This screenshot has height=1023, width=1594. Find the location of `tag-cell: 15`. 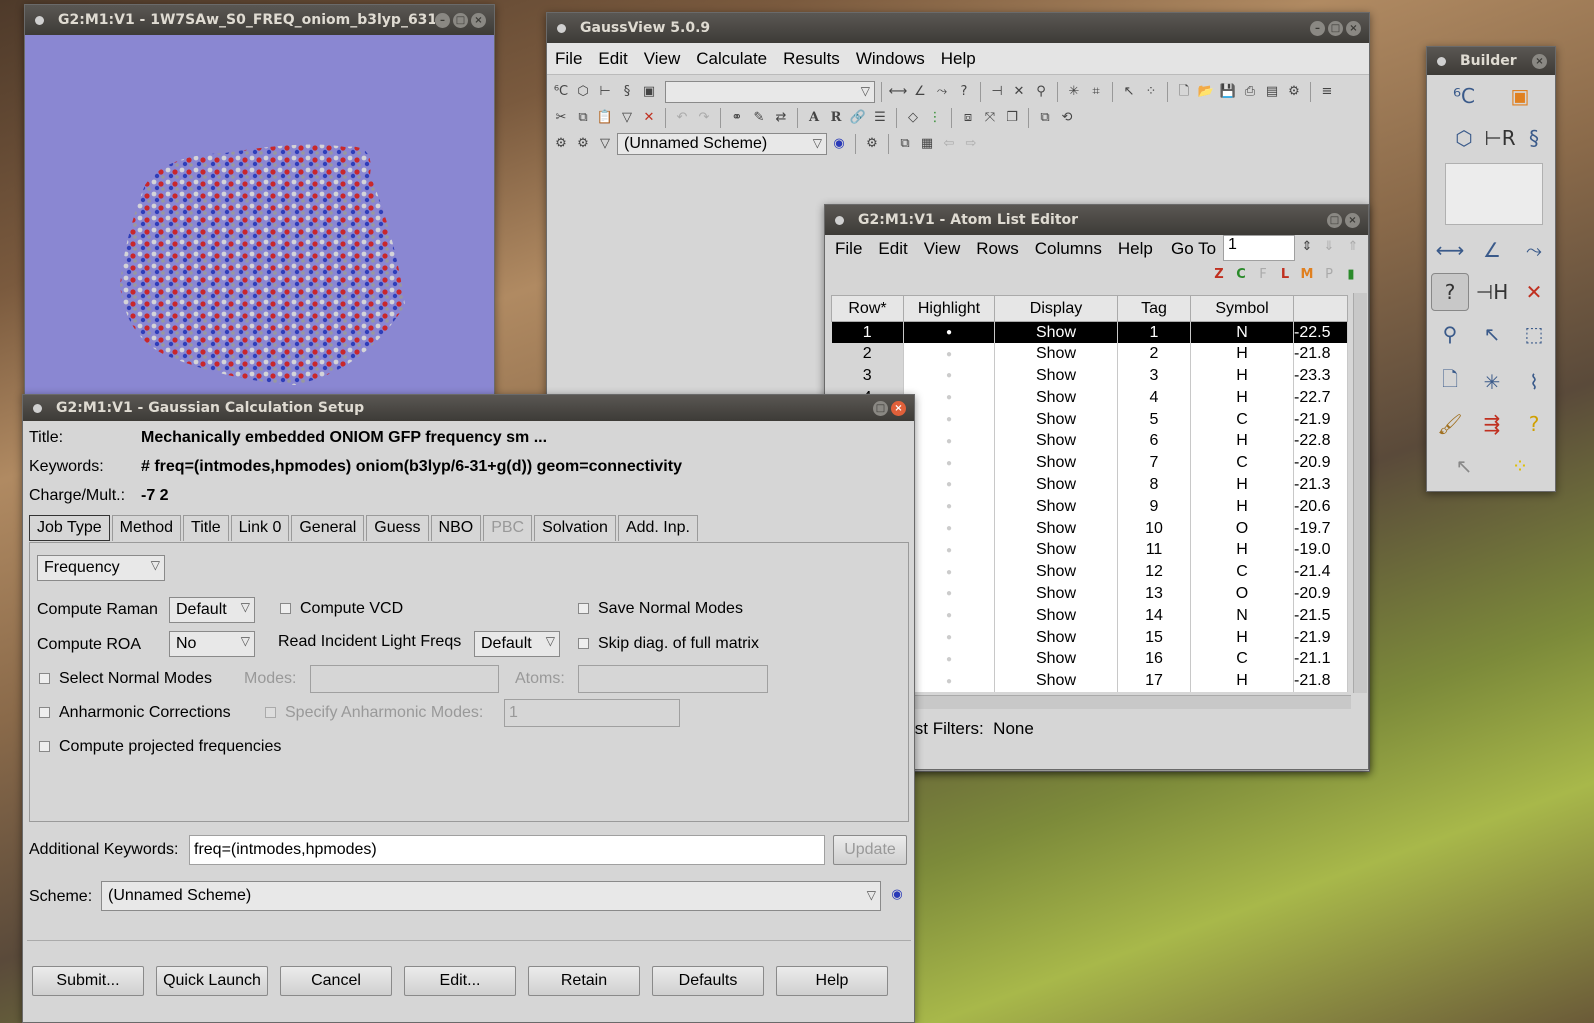

tag-cell: 15 is located at coordinates (1154, 637).